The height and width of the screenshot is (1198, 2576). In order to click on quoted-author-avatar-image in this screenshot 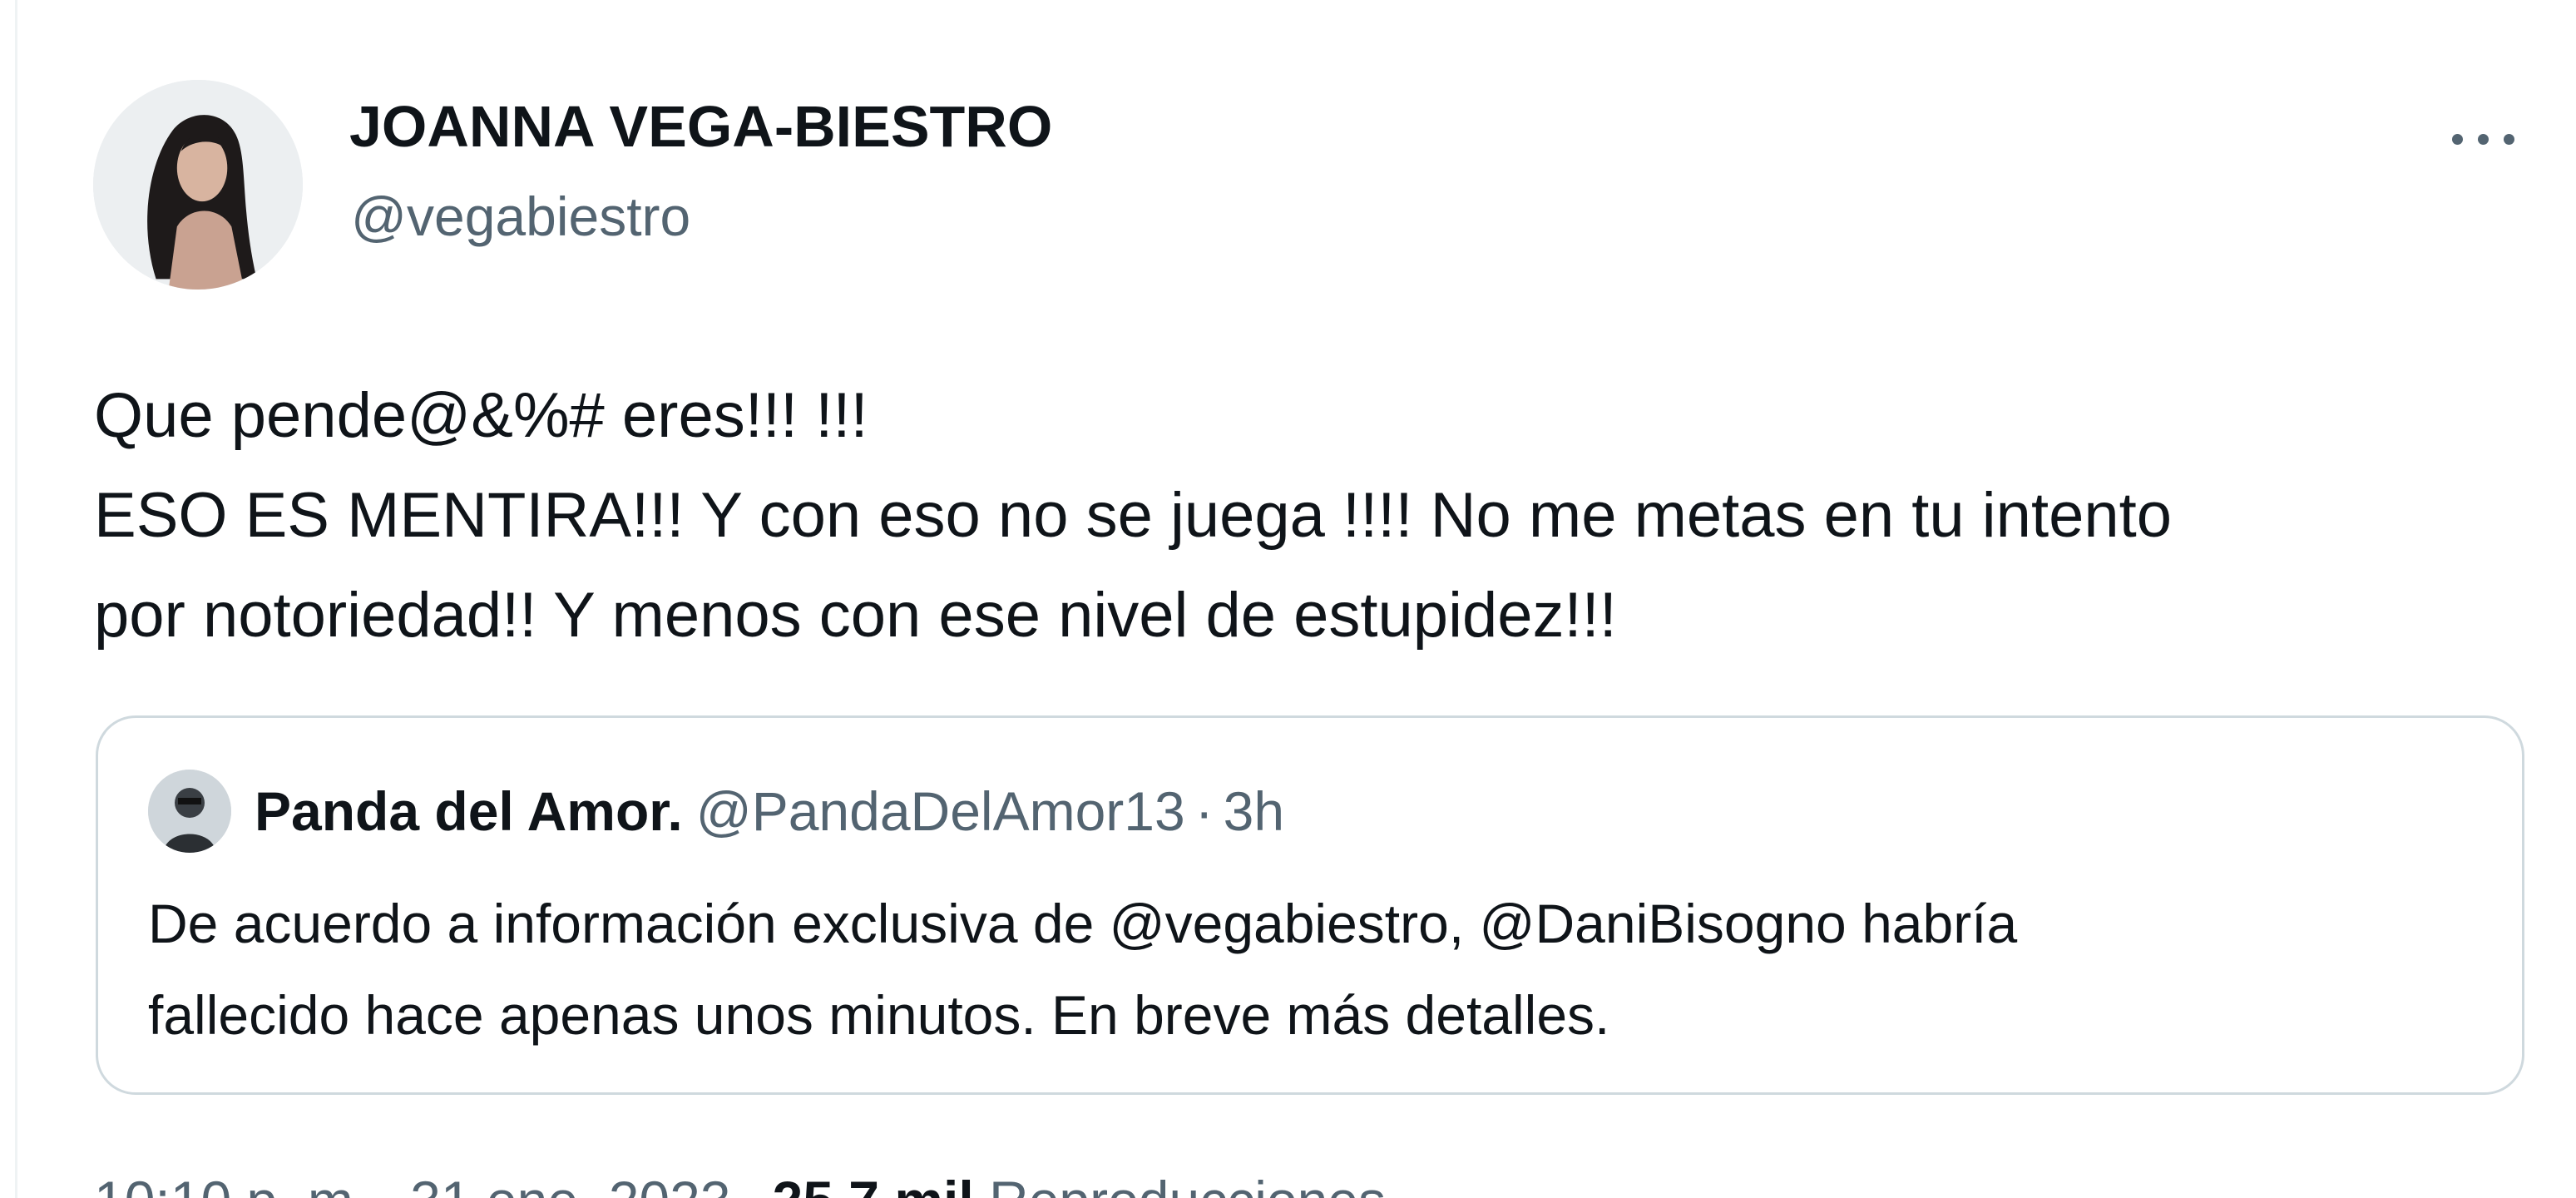, I will do `click(189, 812)`.